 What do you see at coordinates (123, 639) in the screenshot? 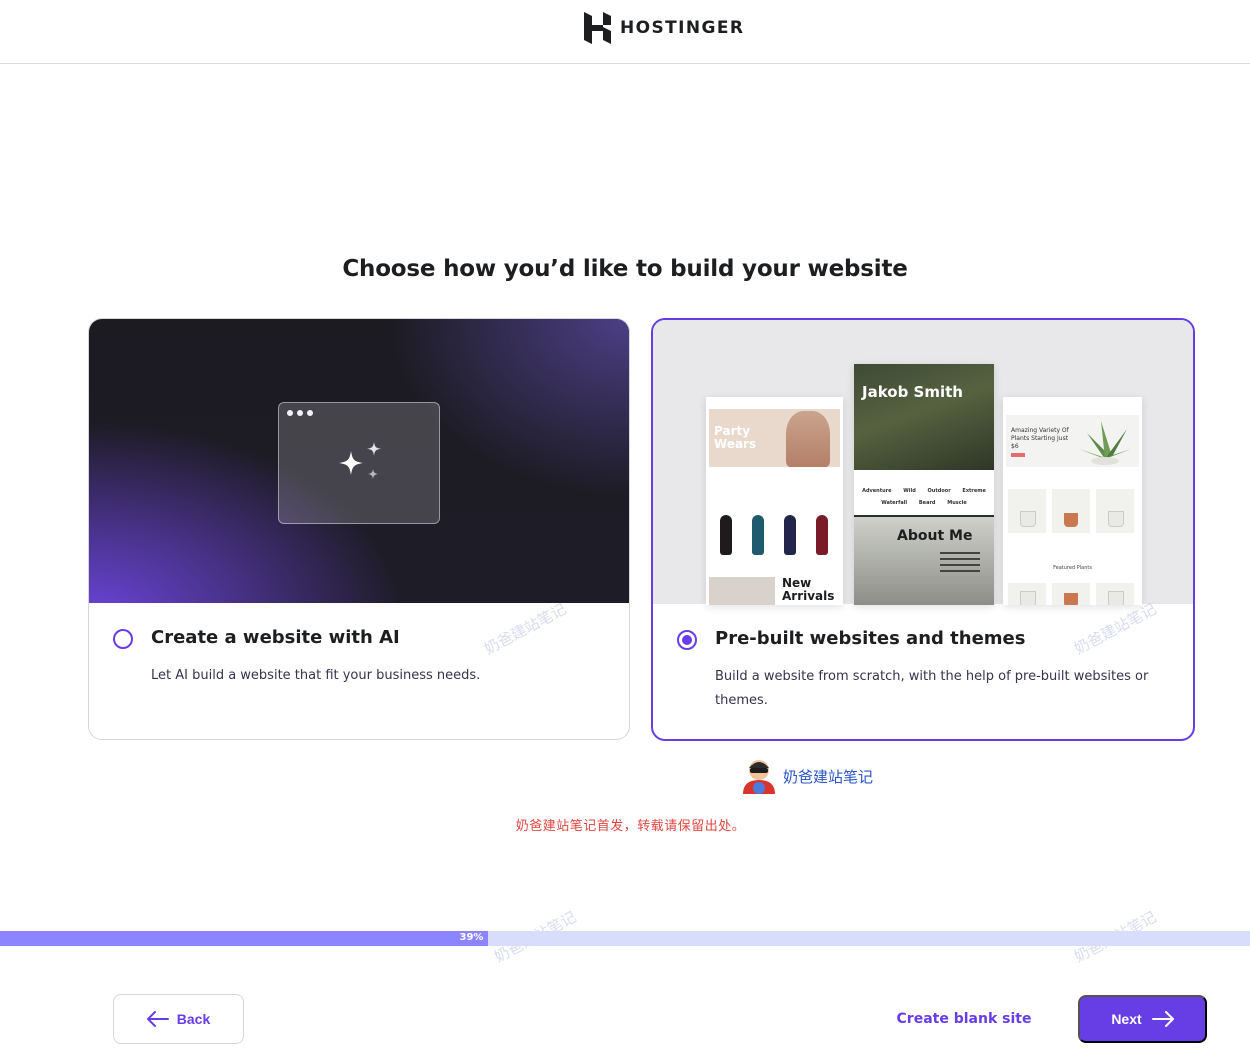
I see `radio-ai` at bounding box center [123, 639].